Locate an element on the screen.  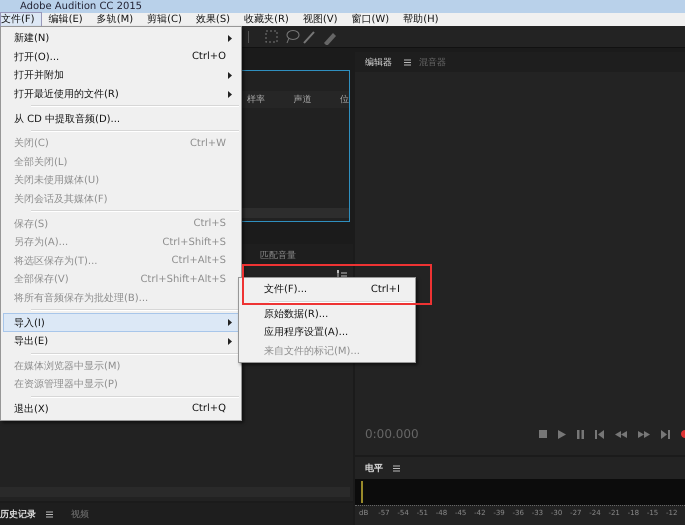
menu-bar-item: 多轨(M) is located at coordinates (115, 19).